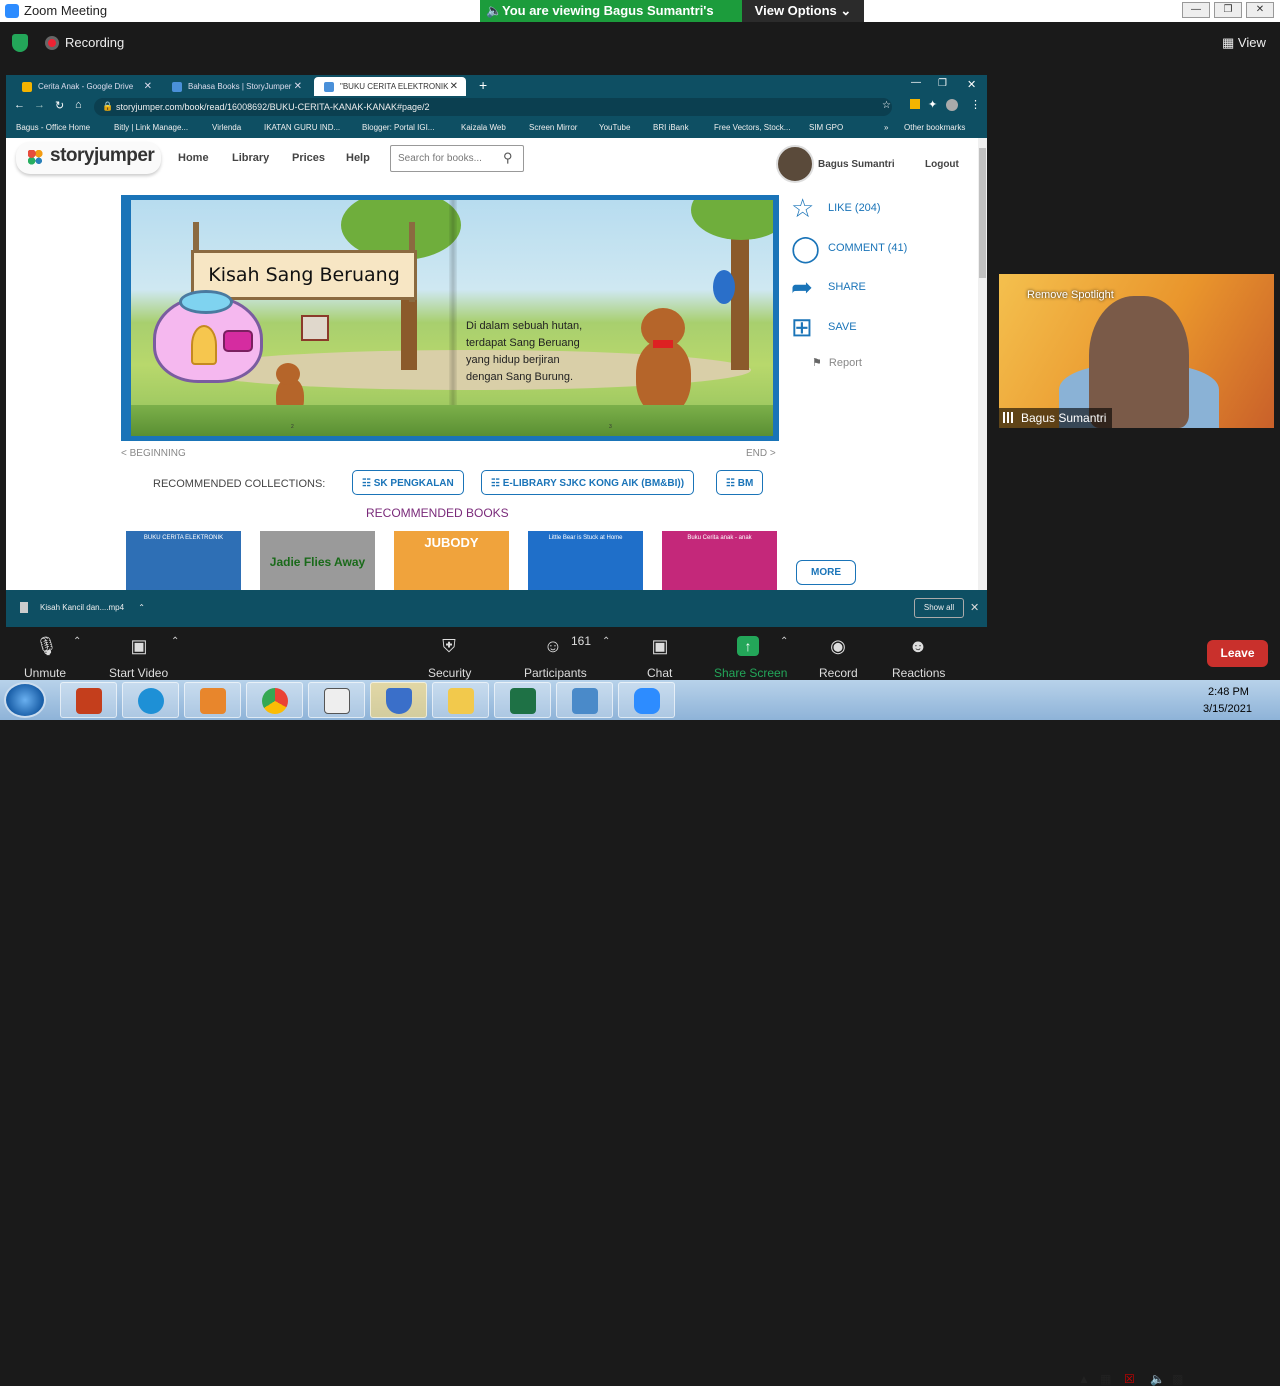 This screenshot has width=1280, height=1386. Describe the element at coordinates (952, 105) in the screenshot. I see `profile-avatar` at that location.